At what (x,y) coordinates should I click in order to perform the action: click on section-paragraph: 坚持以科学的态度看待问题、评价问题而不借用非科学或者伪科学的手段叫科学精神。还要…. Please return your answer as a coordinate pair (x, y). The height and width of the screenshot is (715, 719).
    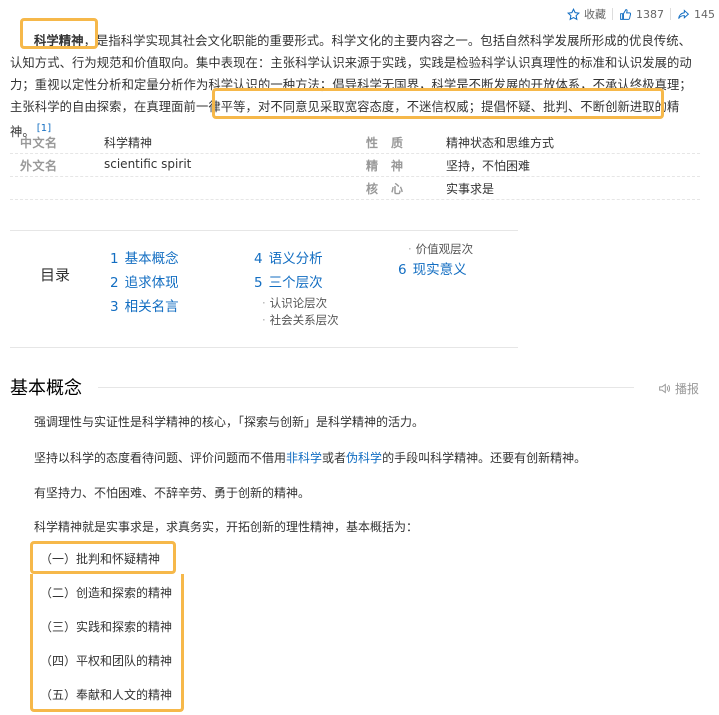
    Looking at the image, I should click on (310, 458).